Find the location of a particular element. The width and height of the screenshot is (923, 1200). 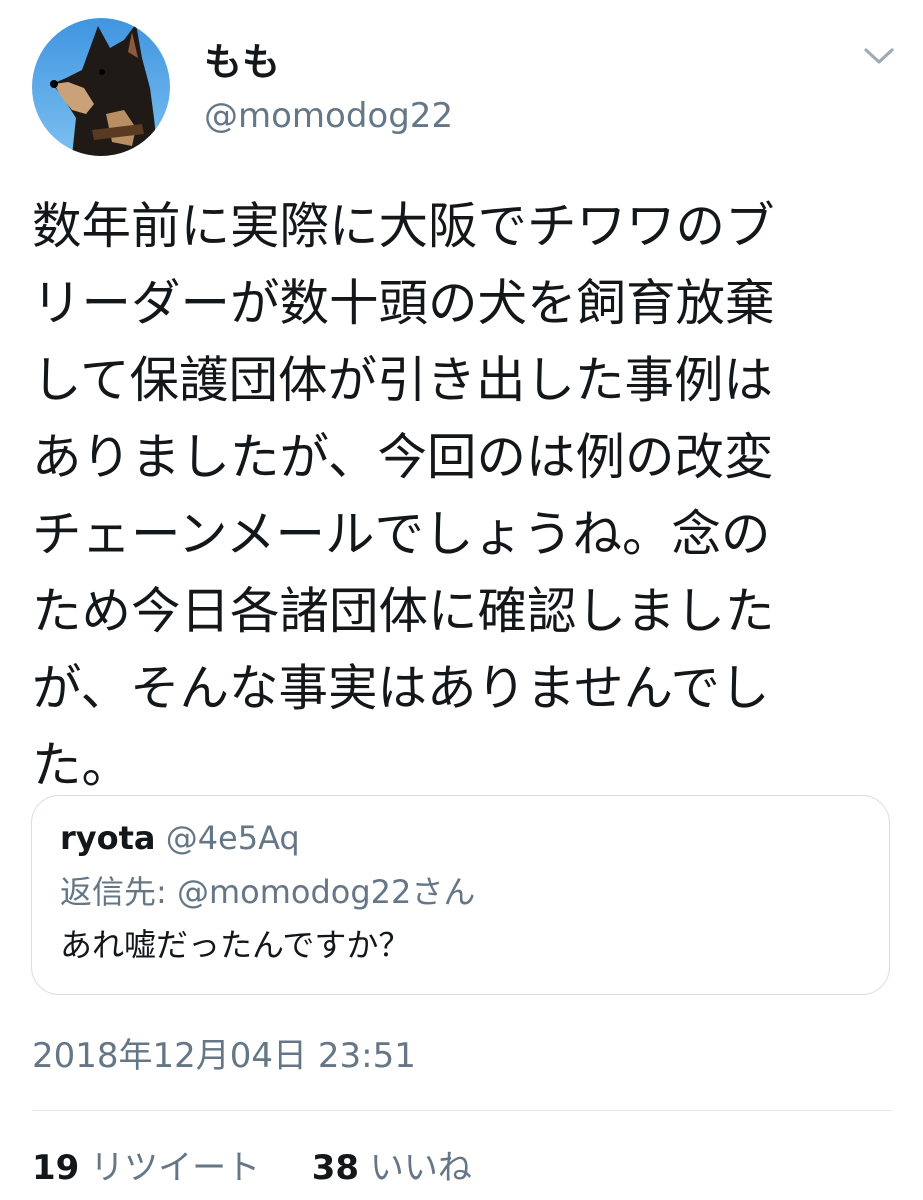

tweet-stats: 19 リツイート 38 いいね is located at coordinates (252, 1168).